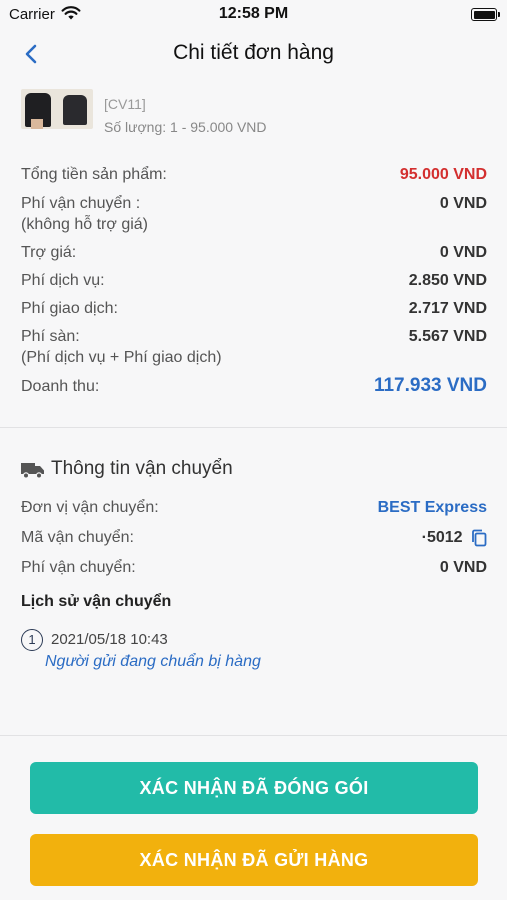 The image size is (507, 900). Describe the element at coordinates (142, 468) in the screenshot. I see `shipping-section-title: Thông tin vận chuyển` at that location.